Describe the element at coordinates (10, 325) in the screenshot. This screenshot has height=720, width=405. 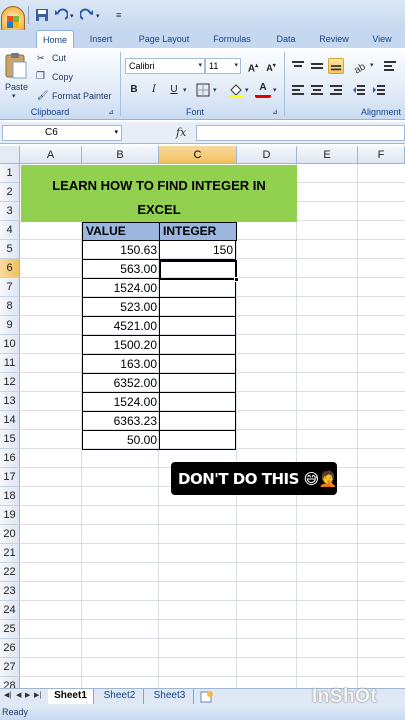
I see `row-header-9: 9` at that location.